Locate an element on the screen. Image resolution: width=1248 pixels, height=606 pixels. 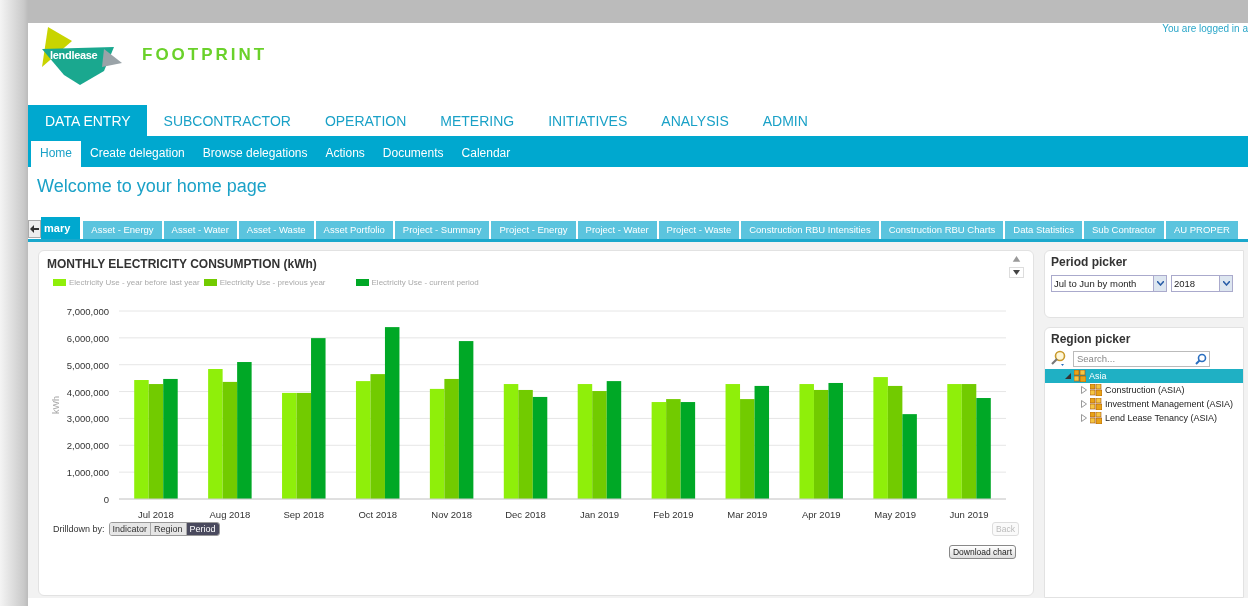
main-nav-tab: ADMIN is located at coordinates (785, 120).